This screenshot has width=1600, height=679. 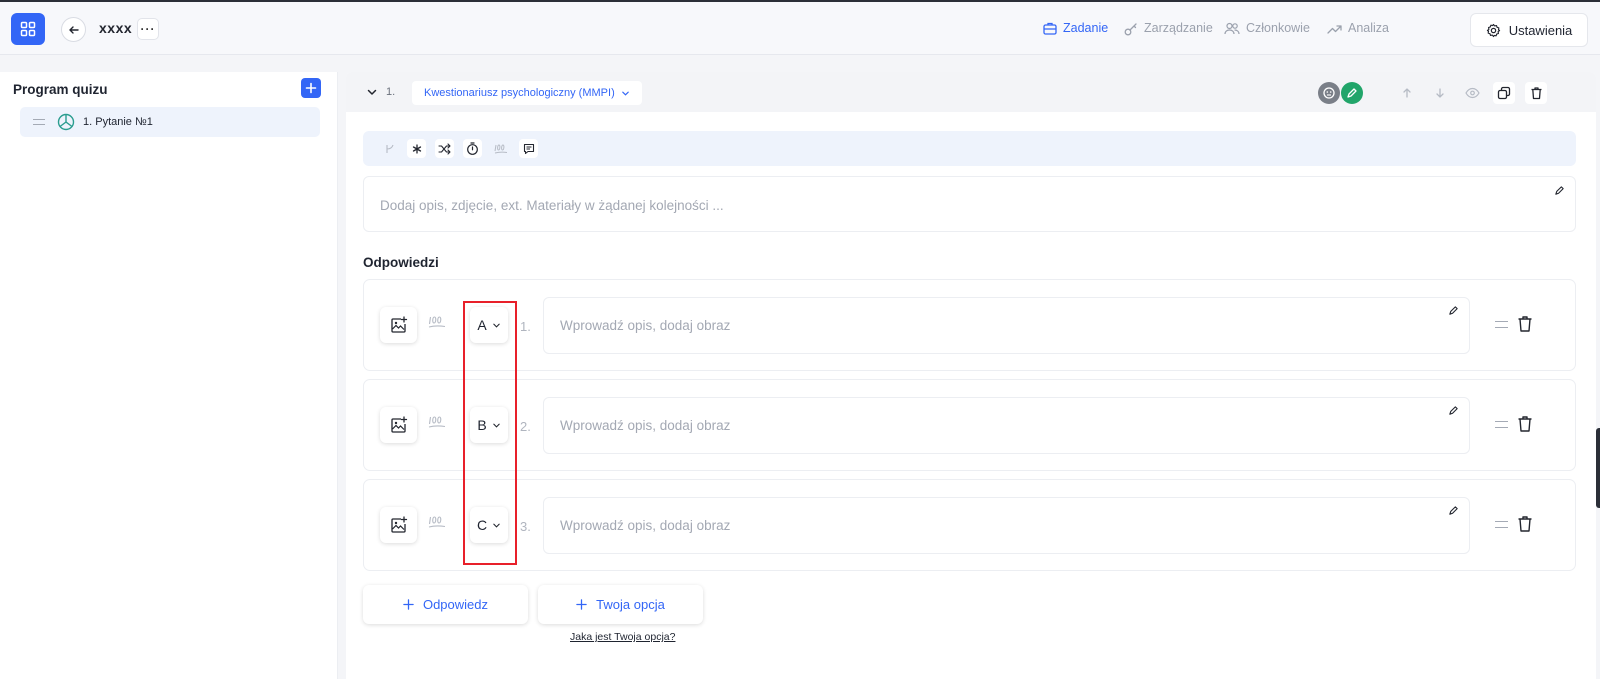 I want to click on answer-number: 3., so click(x=525, y=526).